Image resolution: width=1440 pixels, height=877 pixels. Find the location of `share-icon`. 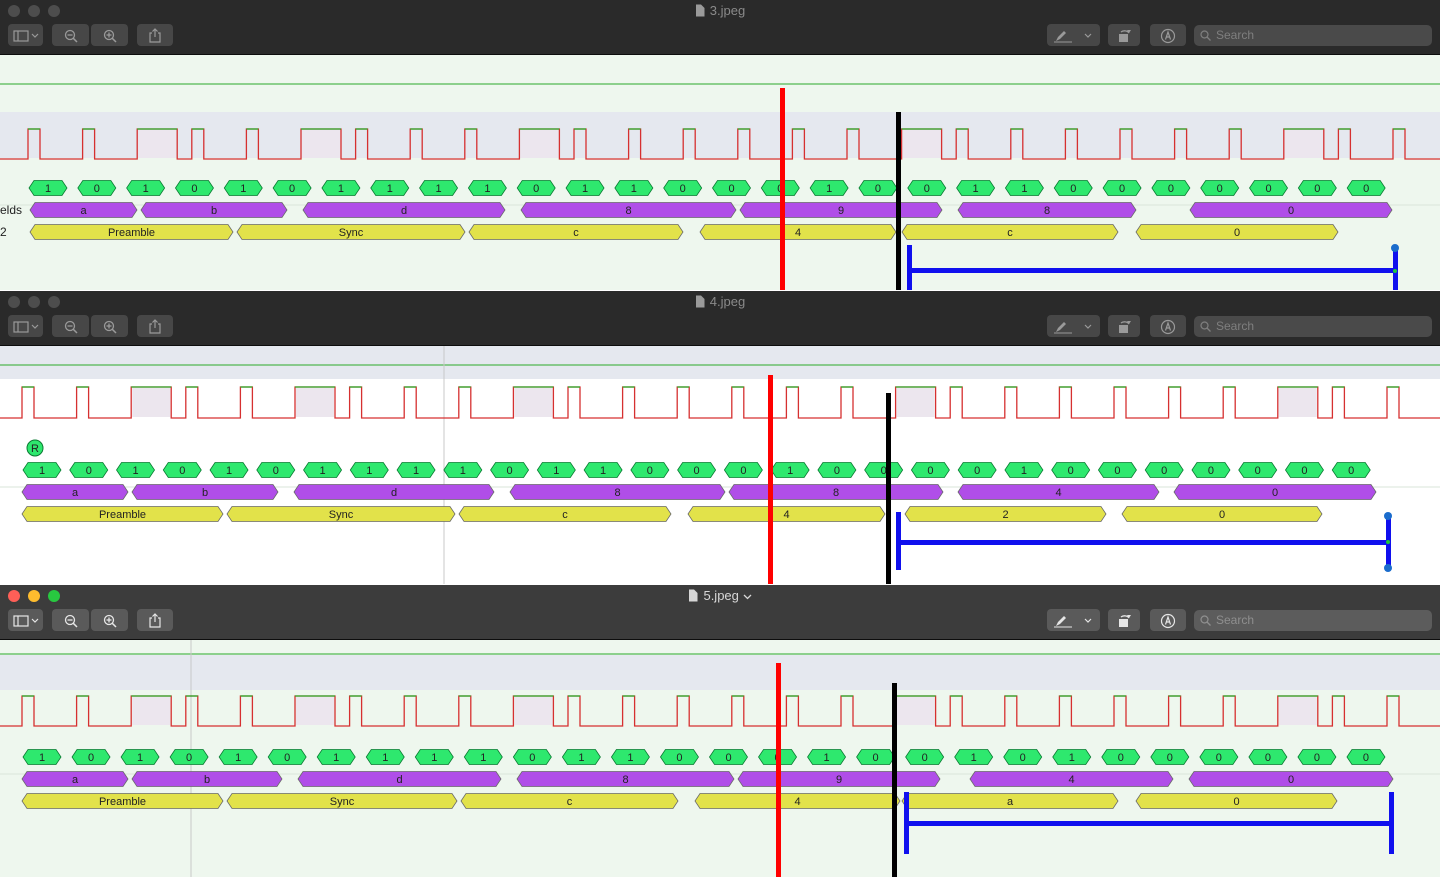

share-icon is located at coordinates (155, 35).